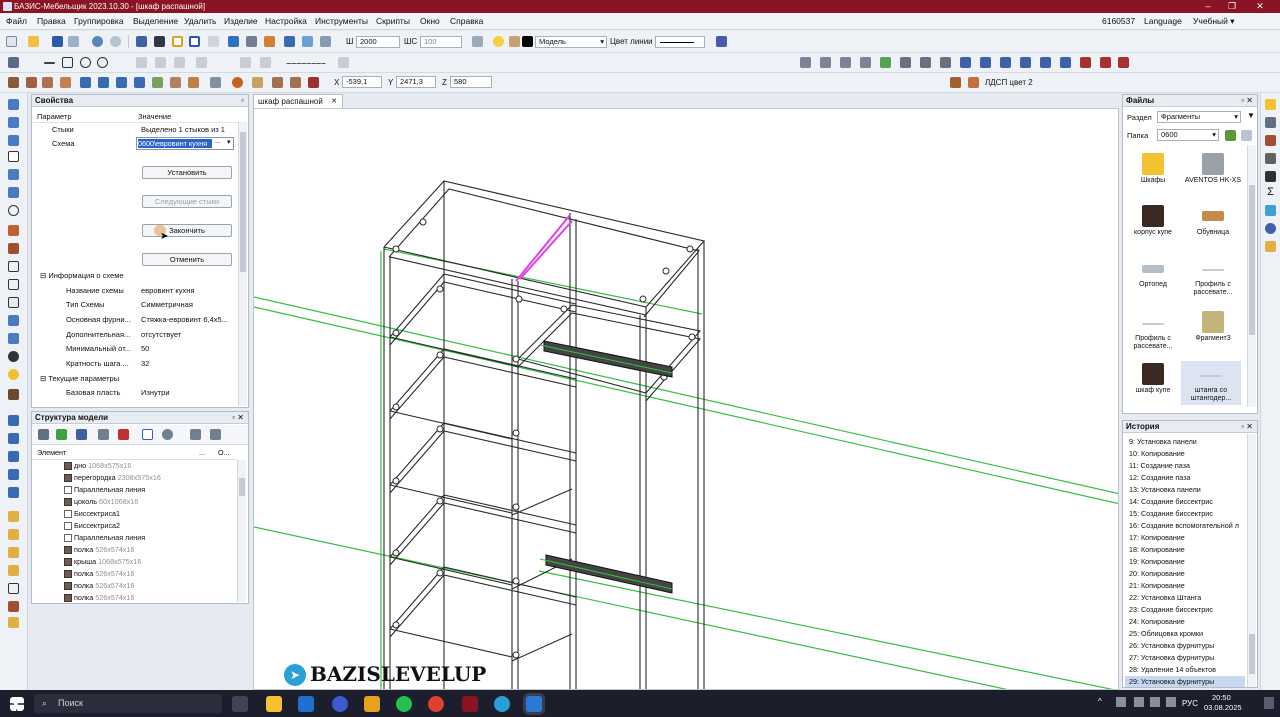  Describe the element at coordinates (13, 122) in the screenshot. I see `tool-2-icon` at that location.